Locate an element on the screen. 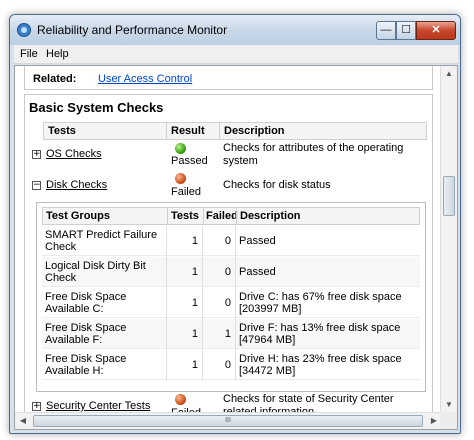 The width and height of the screenshot is (474, 440). group-name: Free Disk Space Available H: is located at coordinates (86, 365).